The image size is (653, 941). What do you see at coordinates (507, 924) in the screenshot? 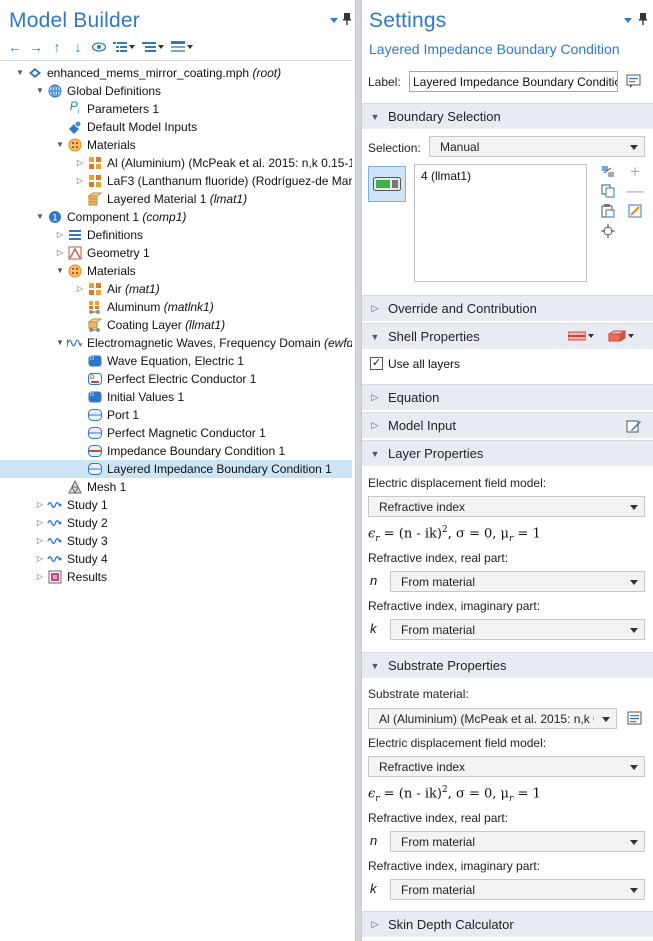
I see `section-skin-depth-calculator: ▷ Skin Depth Calculator` at bounding box center [507, 924].